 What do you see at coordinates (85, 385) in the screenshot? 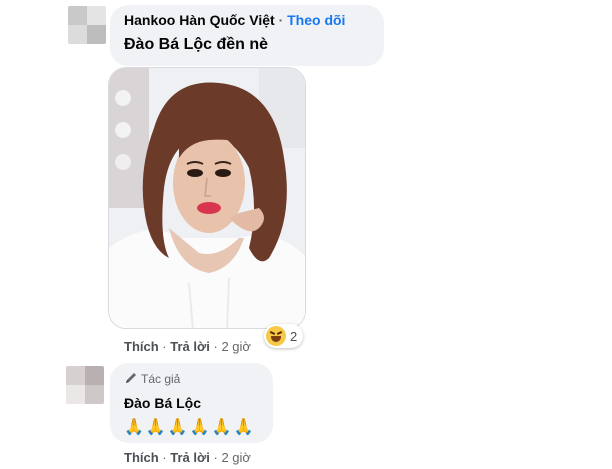
I see `author-avatar` at bounding box center [85, 385].